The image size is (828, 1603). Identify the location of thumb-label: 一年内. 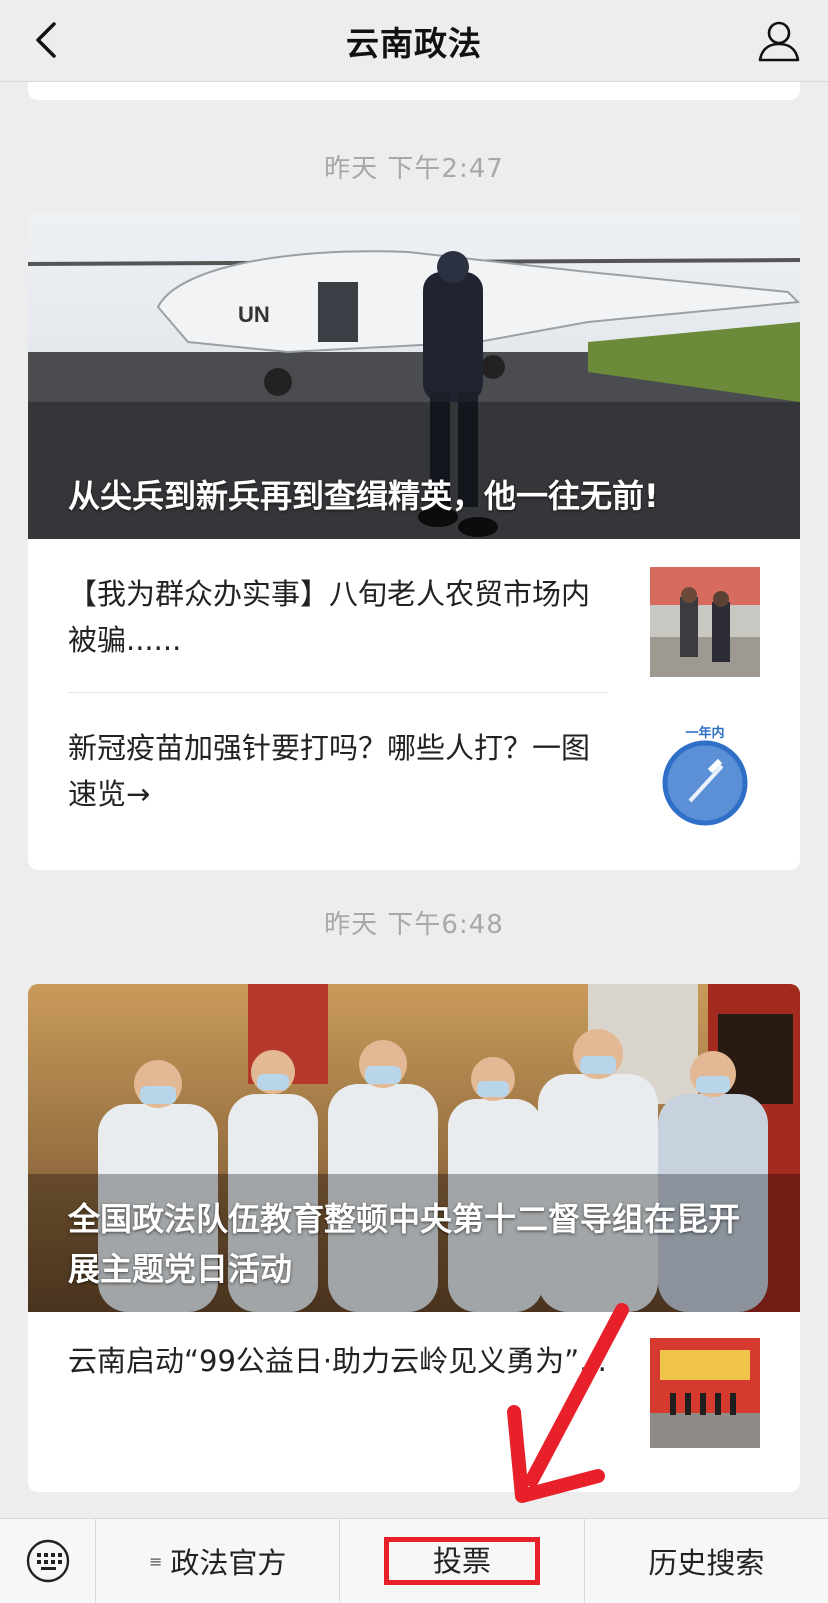
(704, 733).